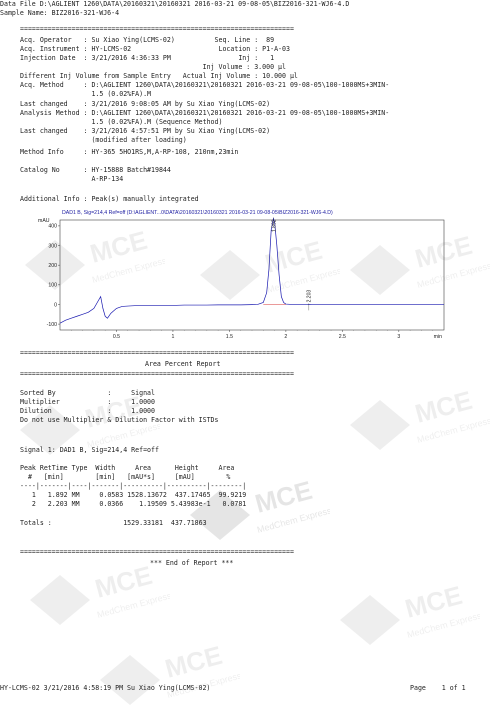  Describe the element at coordinates (153, 67) in the screenshot. I see `info-line: Inj Volume : 3.000 µl` at that location.